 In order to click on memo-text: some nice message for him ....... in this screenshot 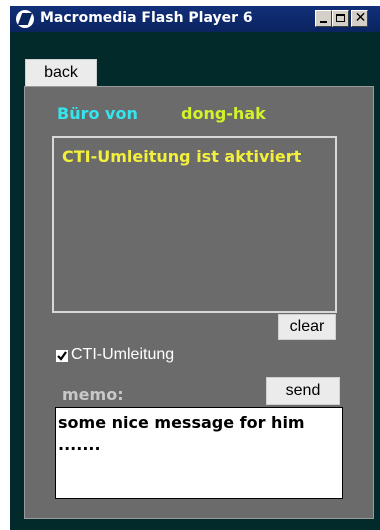, I will do `click(181, 433)`.